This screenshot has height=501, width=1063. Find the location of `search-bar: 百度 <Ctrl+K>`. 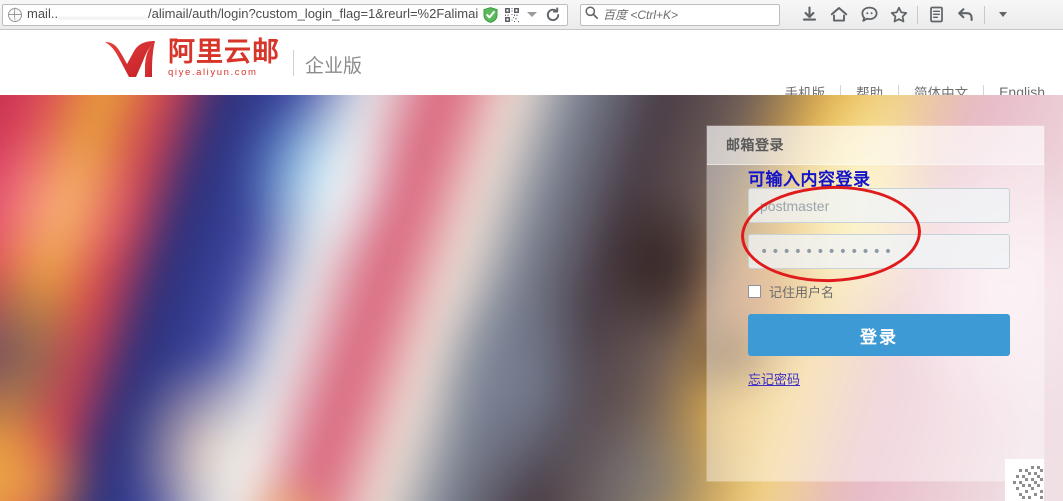

search-bar: 百度 <Ctrl+K> is located at coordinates (680, 14).